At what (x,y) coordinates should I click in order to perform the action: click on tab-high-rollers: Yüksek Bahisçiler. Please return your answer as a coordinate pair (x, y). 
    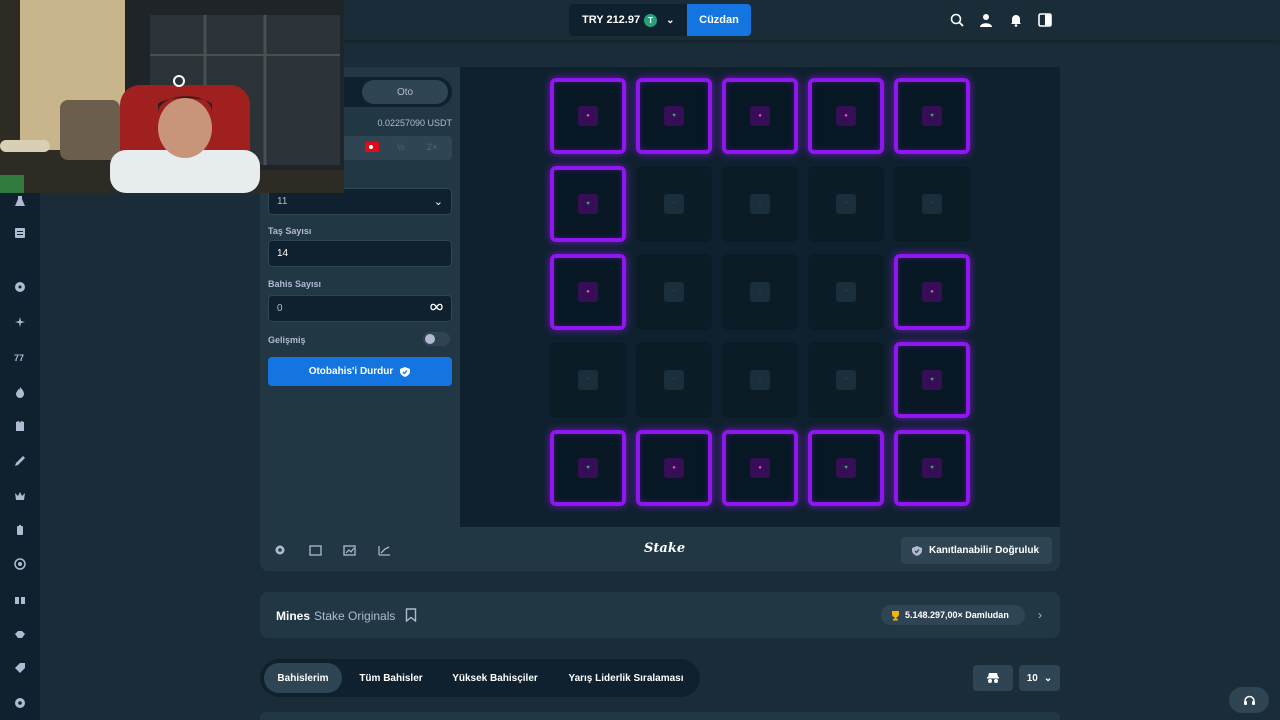
    Looking at the image, I should click on (495, 678).